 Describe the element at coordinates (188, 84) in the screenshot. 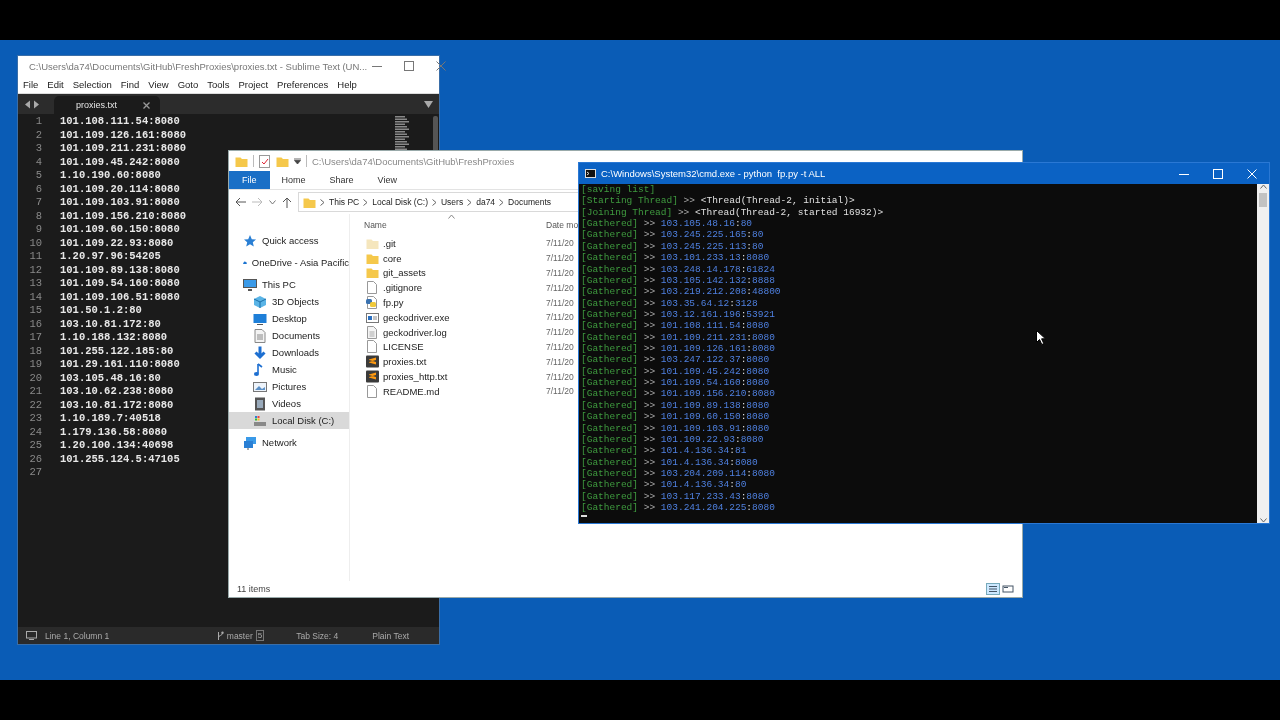

I see `menu-item: Goto` at that location.